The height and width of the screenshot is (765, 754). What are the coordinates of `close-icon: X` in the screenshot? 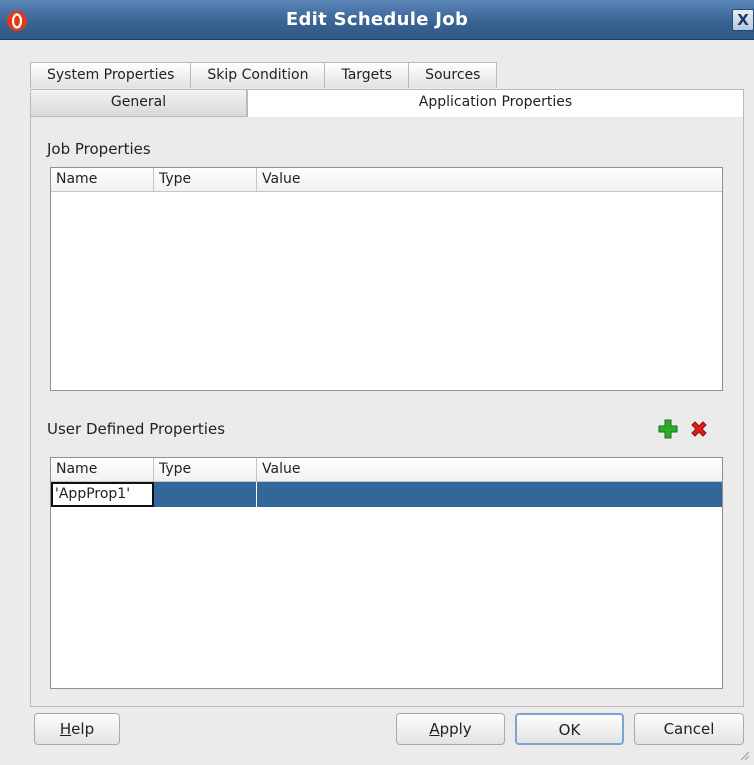 It's located at (743, 20).